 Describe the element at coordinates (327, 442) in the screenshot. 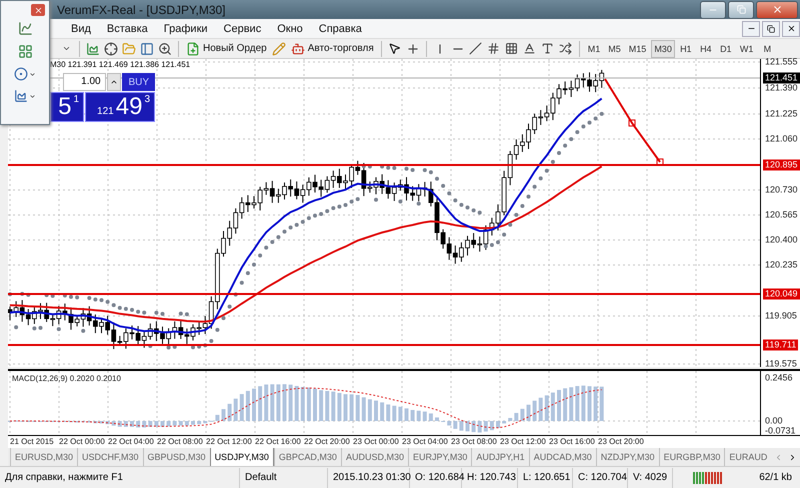

I see `time-label: 22 Oct 20:00` at that location.